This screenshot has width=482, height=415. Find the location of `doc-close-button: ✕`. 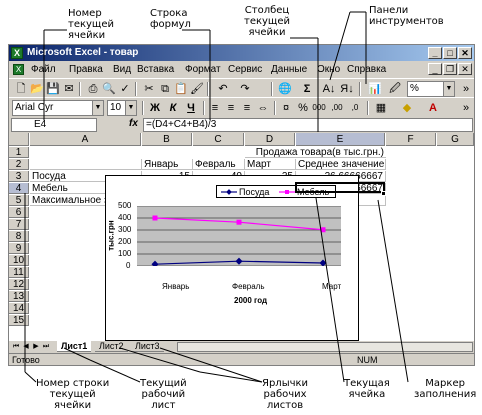

doc-close-button: ✕ is located at coordinates (465, 69).